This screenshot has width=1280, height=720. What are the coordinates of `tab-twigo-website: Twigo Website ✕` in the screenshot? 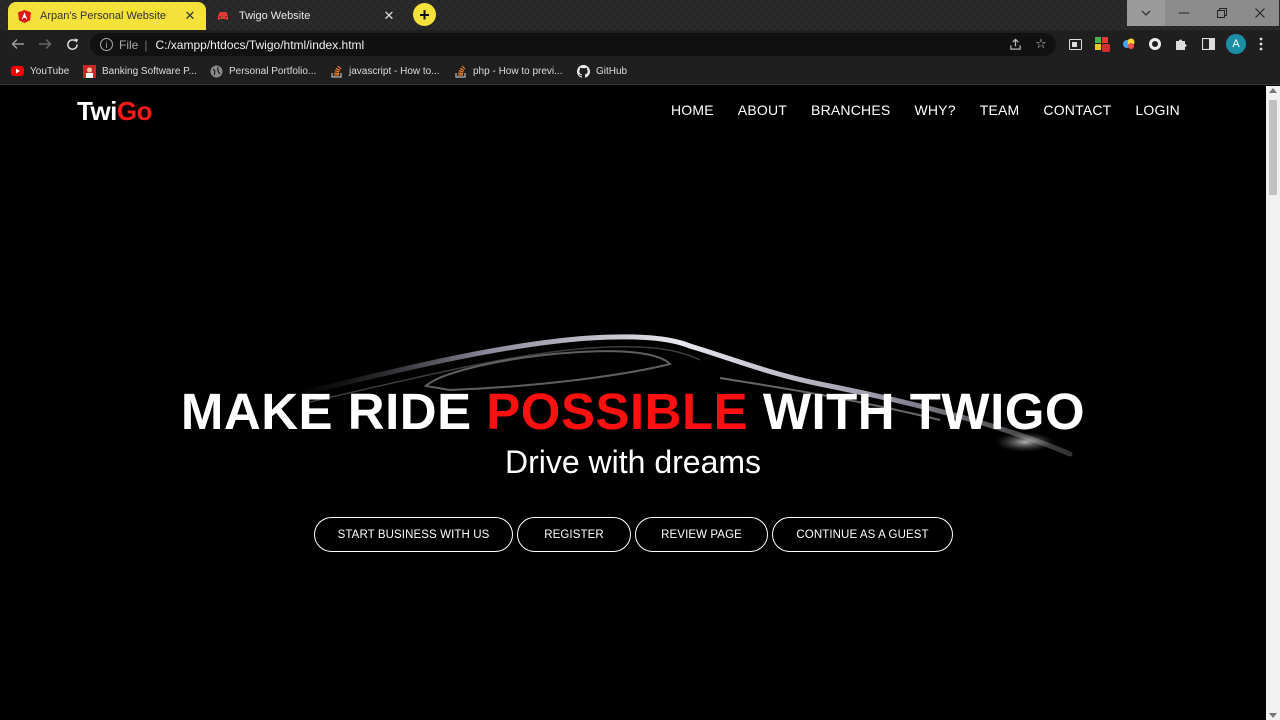 It's located at (306, 16).